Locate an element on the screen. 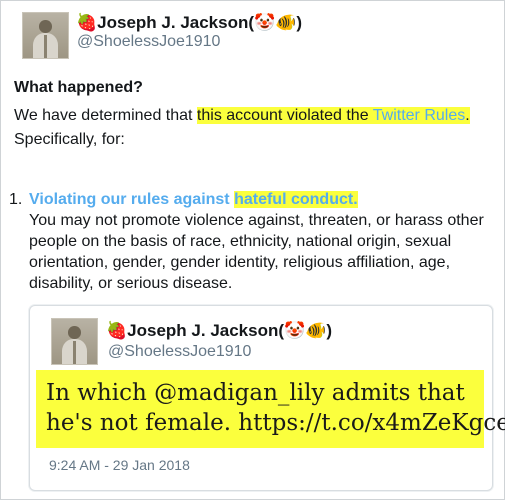 The width and height of the screenshot is (505, 500). account-name-text: Joseph J. Jackson( is located at coordinates (176, 22).